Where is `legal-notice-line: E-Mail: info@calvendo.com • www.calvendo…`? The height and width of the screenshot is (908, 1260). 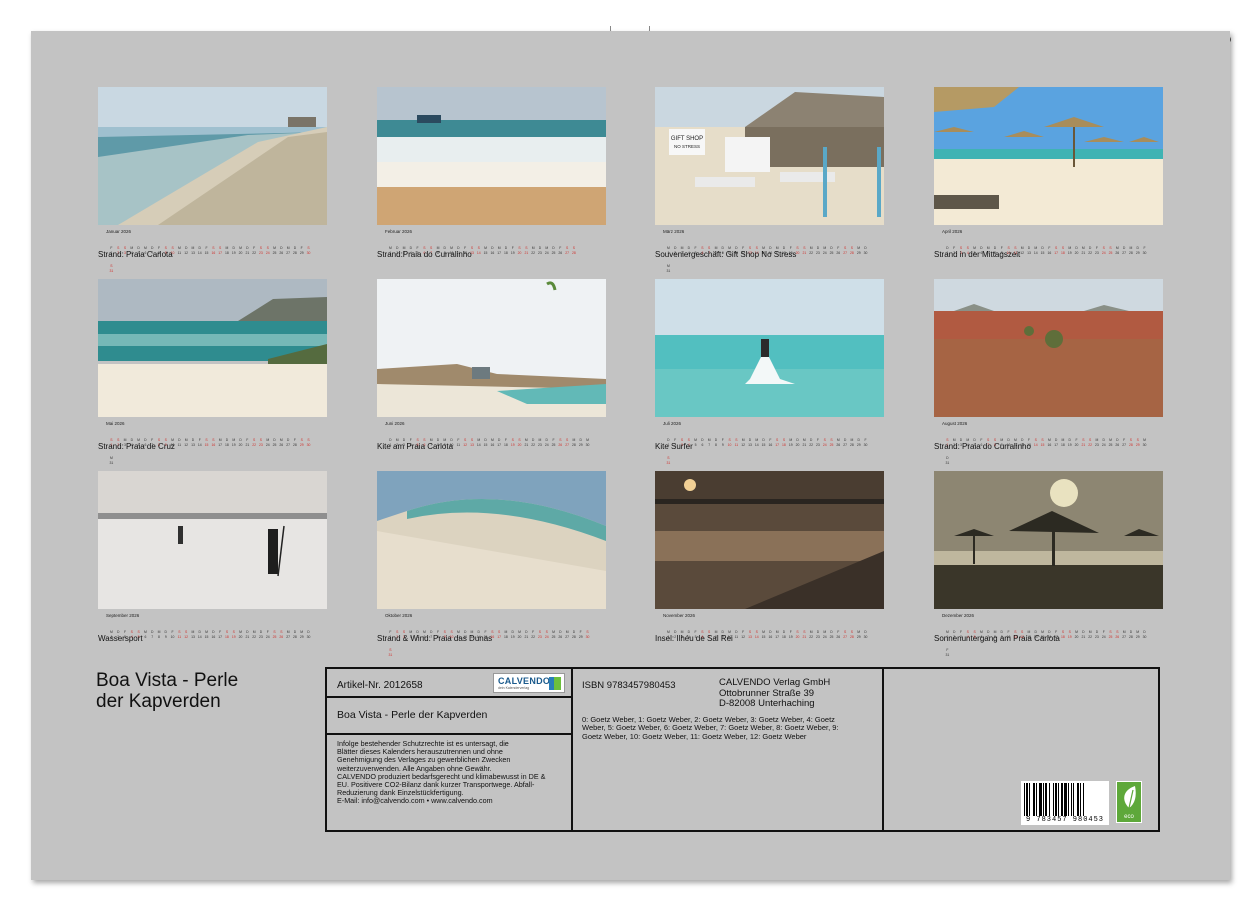
legal-notice-line: E-Mail: info@calvendo.com • www.calvendo… is located at coordinates (415, 801).